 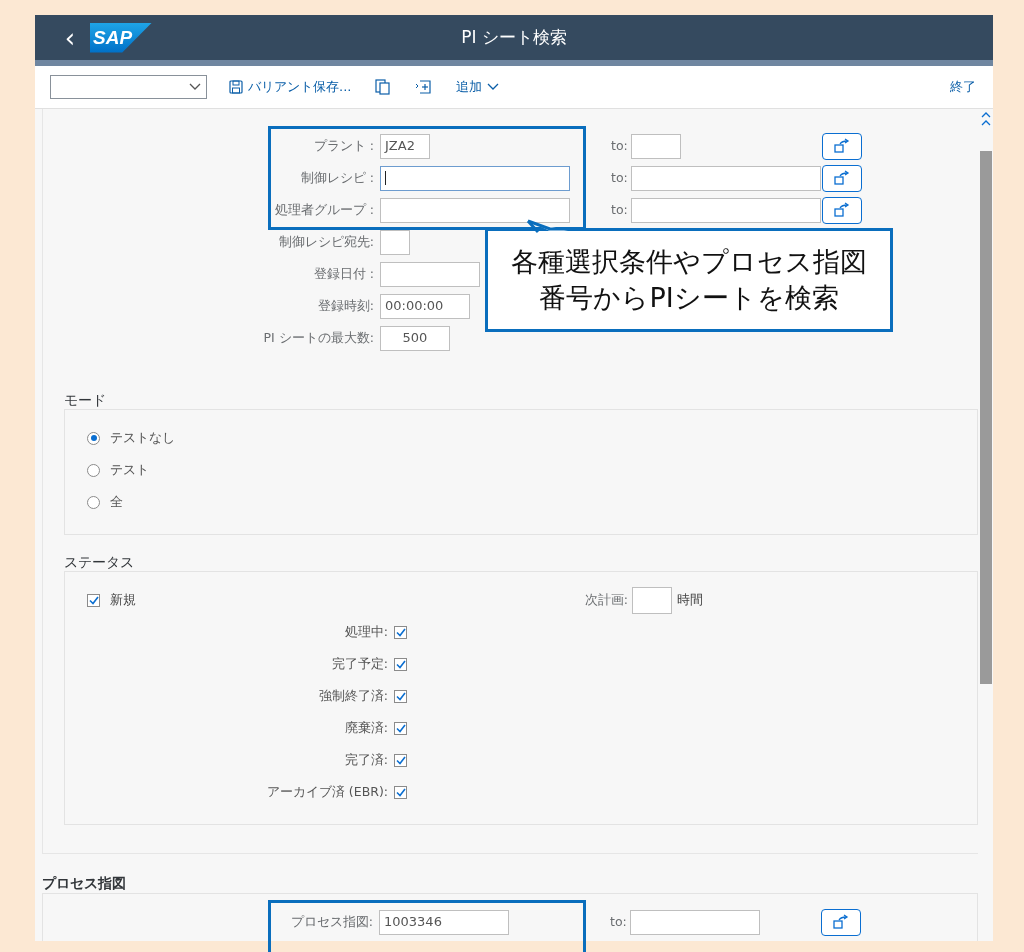 What do you see at coordinates (985, 119) in the screenshot?
I see `scroll-up-icon` at bounding box center [985, 119].